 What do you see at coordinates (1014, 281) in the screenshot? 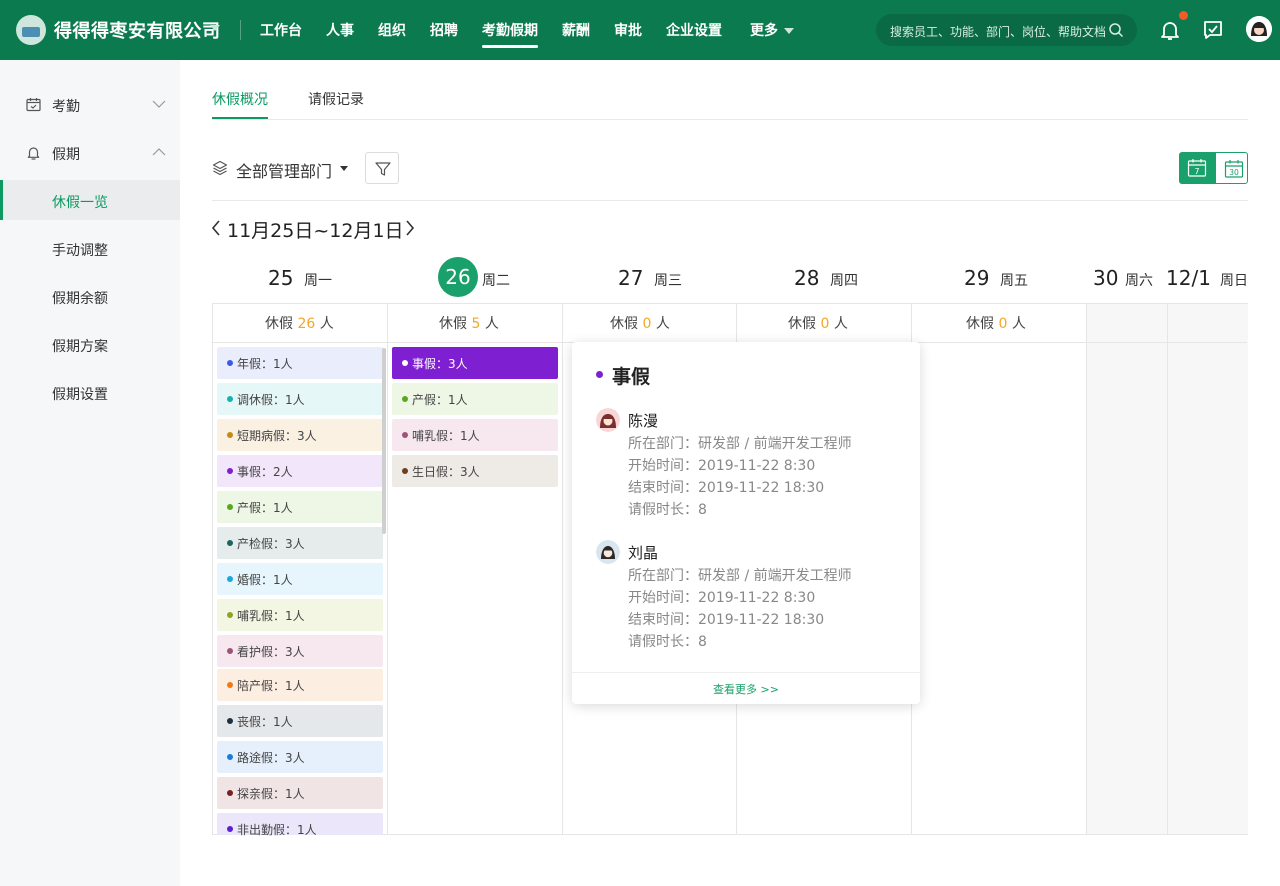
I see `day-weekday: 周五` at bounding box center [1014, 281].